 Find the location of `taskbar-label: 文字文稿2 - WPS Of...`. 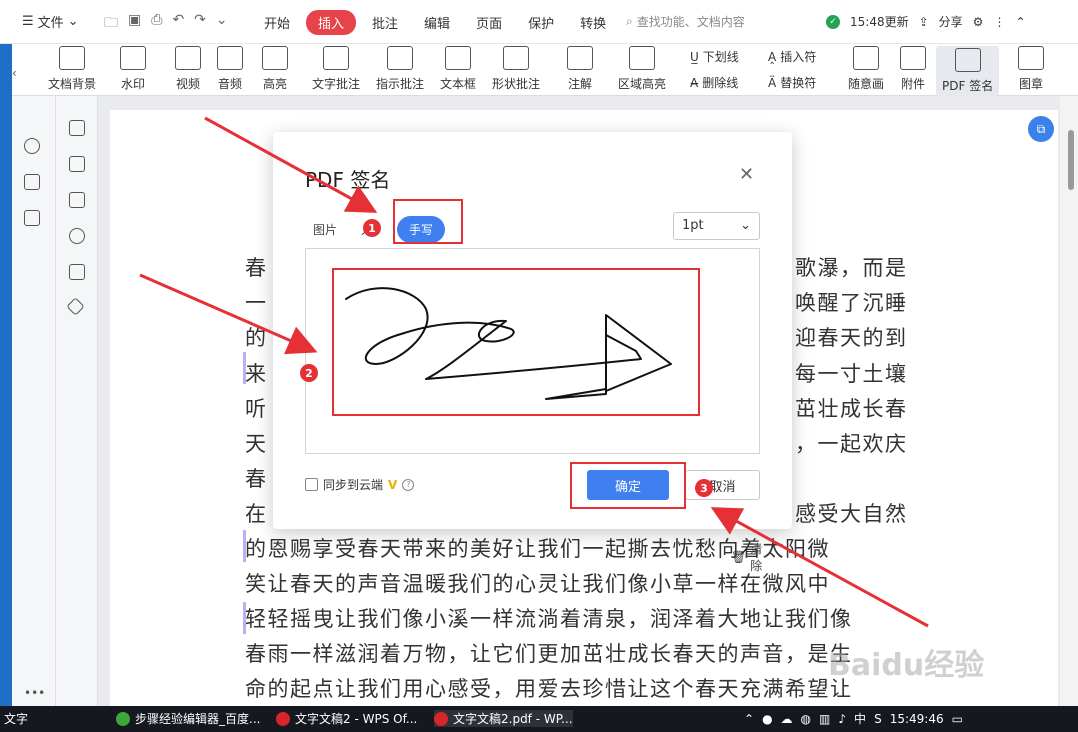

taskbar-label: 文字文稿2 - WPS Of... is located at coordinates (356, 719).